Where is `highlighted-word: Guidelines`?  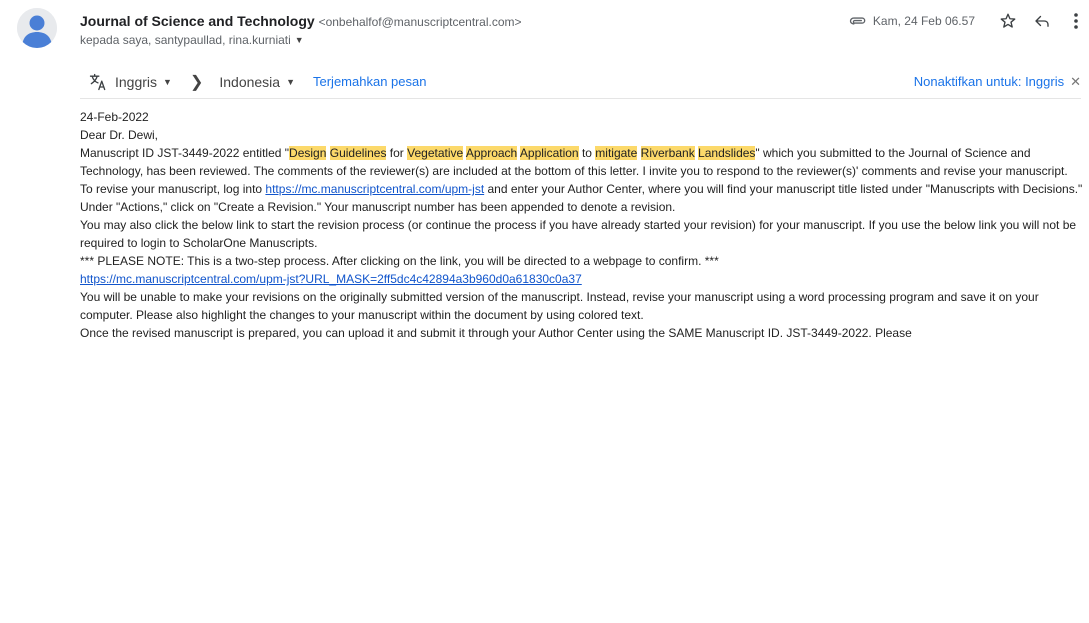
highlighted-word: Guidelines is located at coordinates (358, 153).